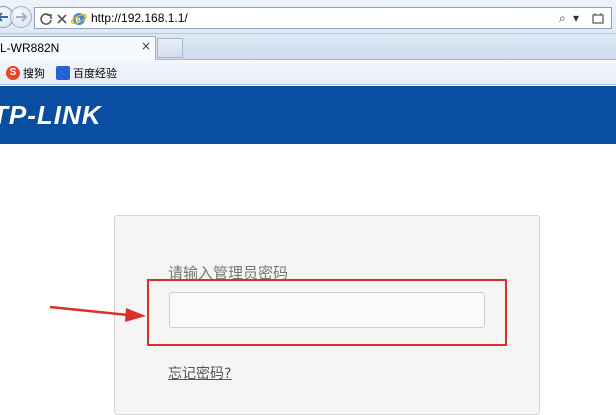 The image size is (616, 415). I want to click on tab-bar: L-WR882N ×, so click(308, 47).